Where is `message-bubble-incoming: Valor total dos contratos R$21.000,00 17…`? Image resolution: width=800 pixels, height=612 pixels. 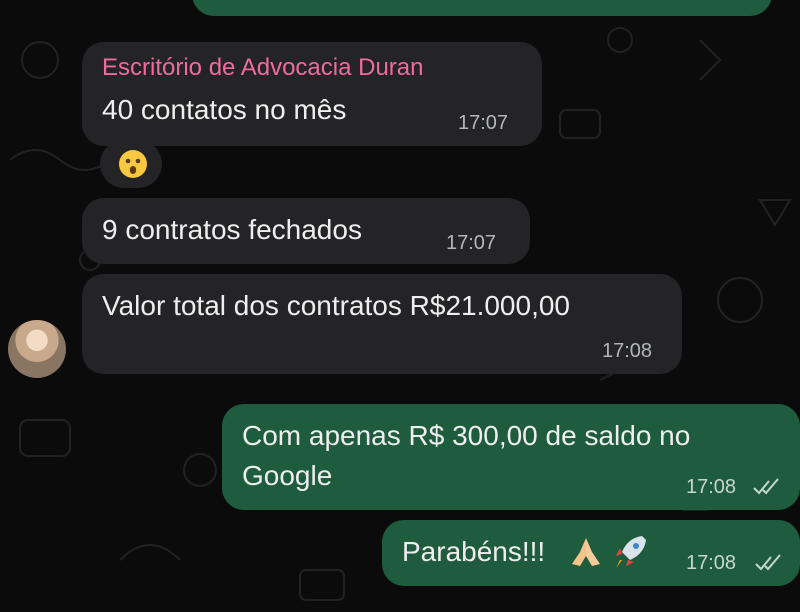 message-bubble-incoming: Valor total dos contratos R$21.000,00 17… is located at coordinates (382, 324).